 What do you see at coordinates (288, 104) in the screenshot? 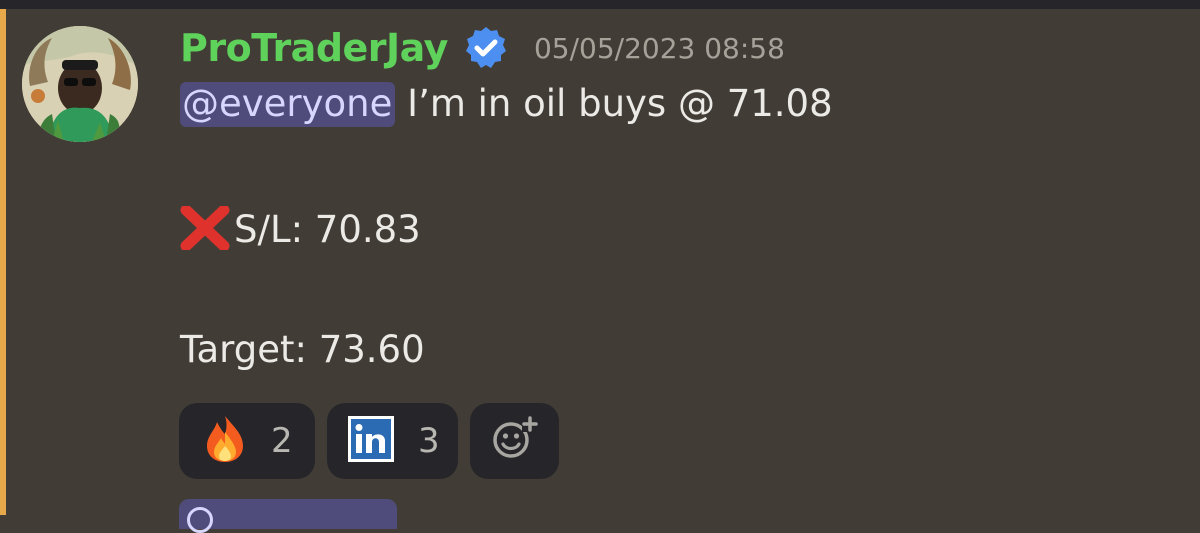
I see `everyone-mention: @everyone` at bounding box center [288, 104].